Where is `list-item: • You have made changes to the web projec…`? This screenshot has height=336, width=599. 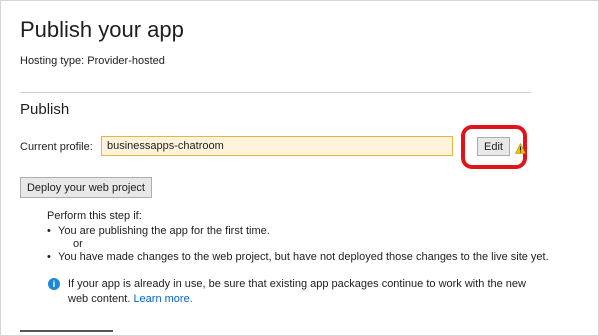 list-item: • You have made changes to the web projec… is located at coordinates (298, 257).